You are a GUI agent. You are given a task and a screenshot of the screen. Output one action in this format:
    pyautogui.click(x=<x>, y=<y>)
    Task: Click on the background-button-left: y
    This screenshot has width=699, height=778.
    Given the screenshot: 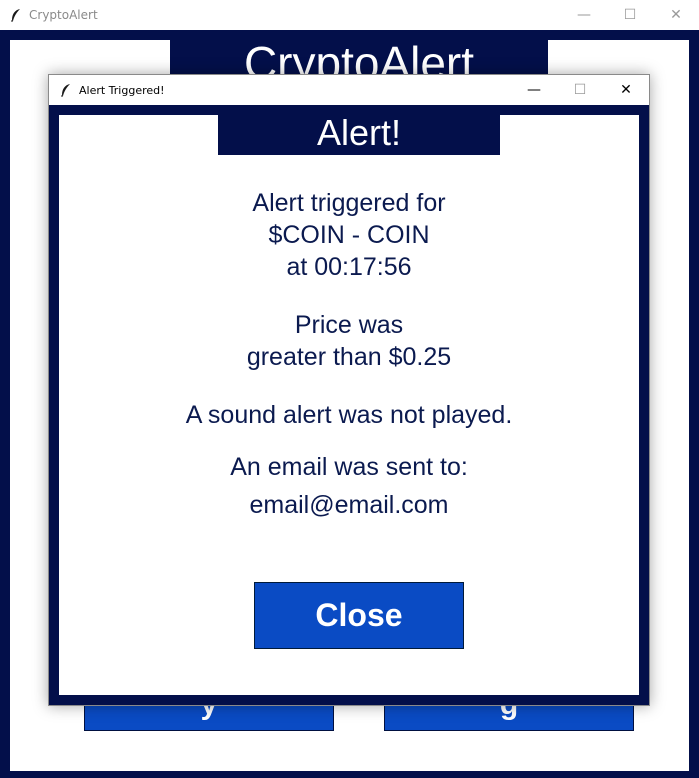 What is the action you would take?
    pyautogui.click(x=209, y=718)
    